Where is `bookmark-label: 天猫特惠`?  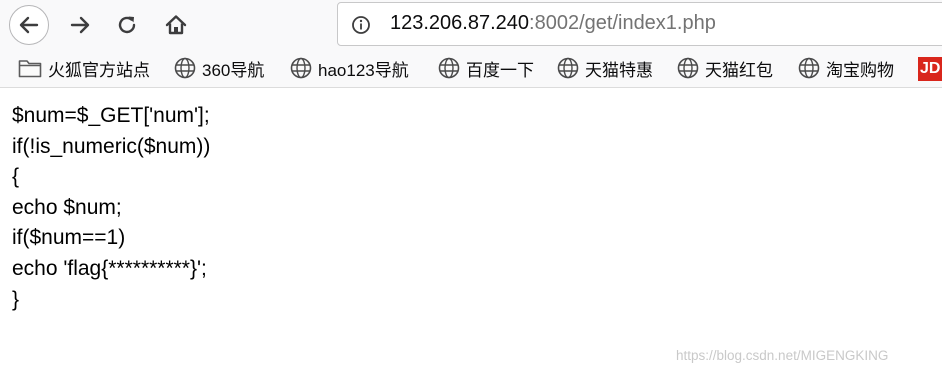 bookmark-label: 天猫特惠 is located at coordinates (619, 70).